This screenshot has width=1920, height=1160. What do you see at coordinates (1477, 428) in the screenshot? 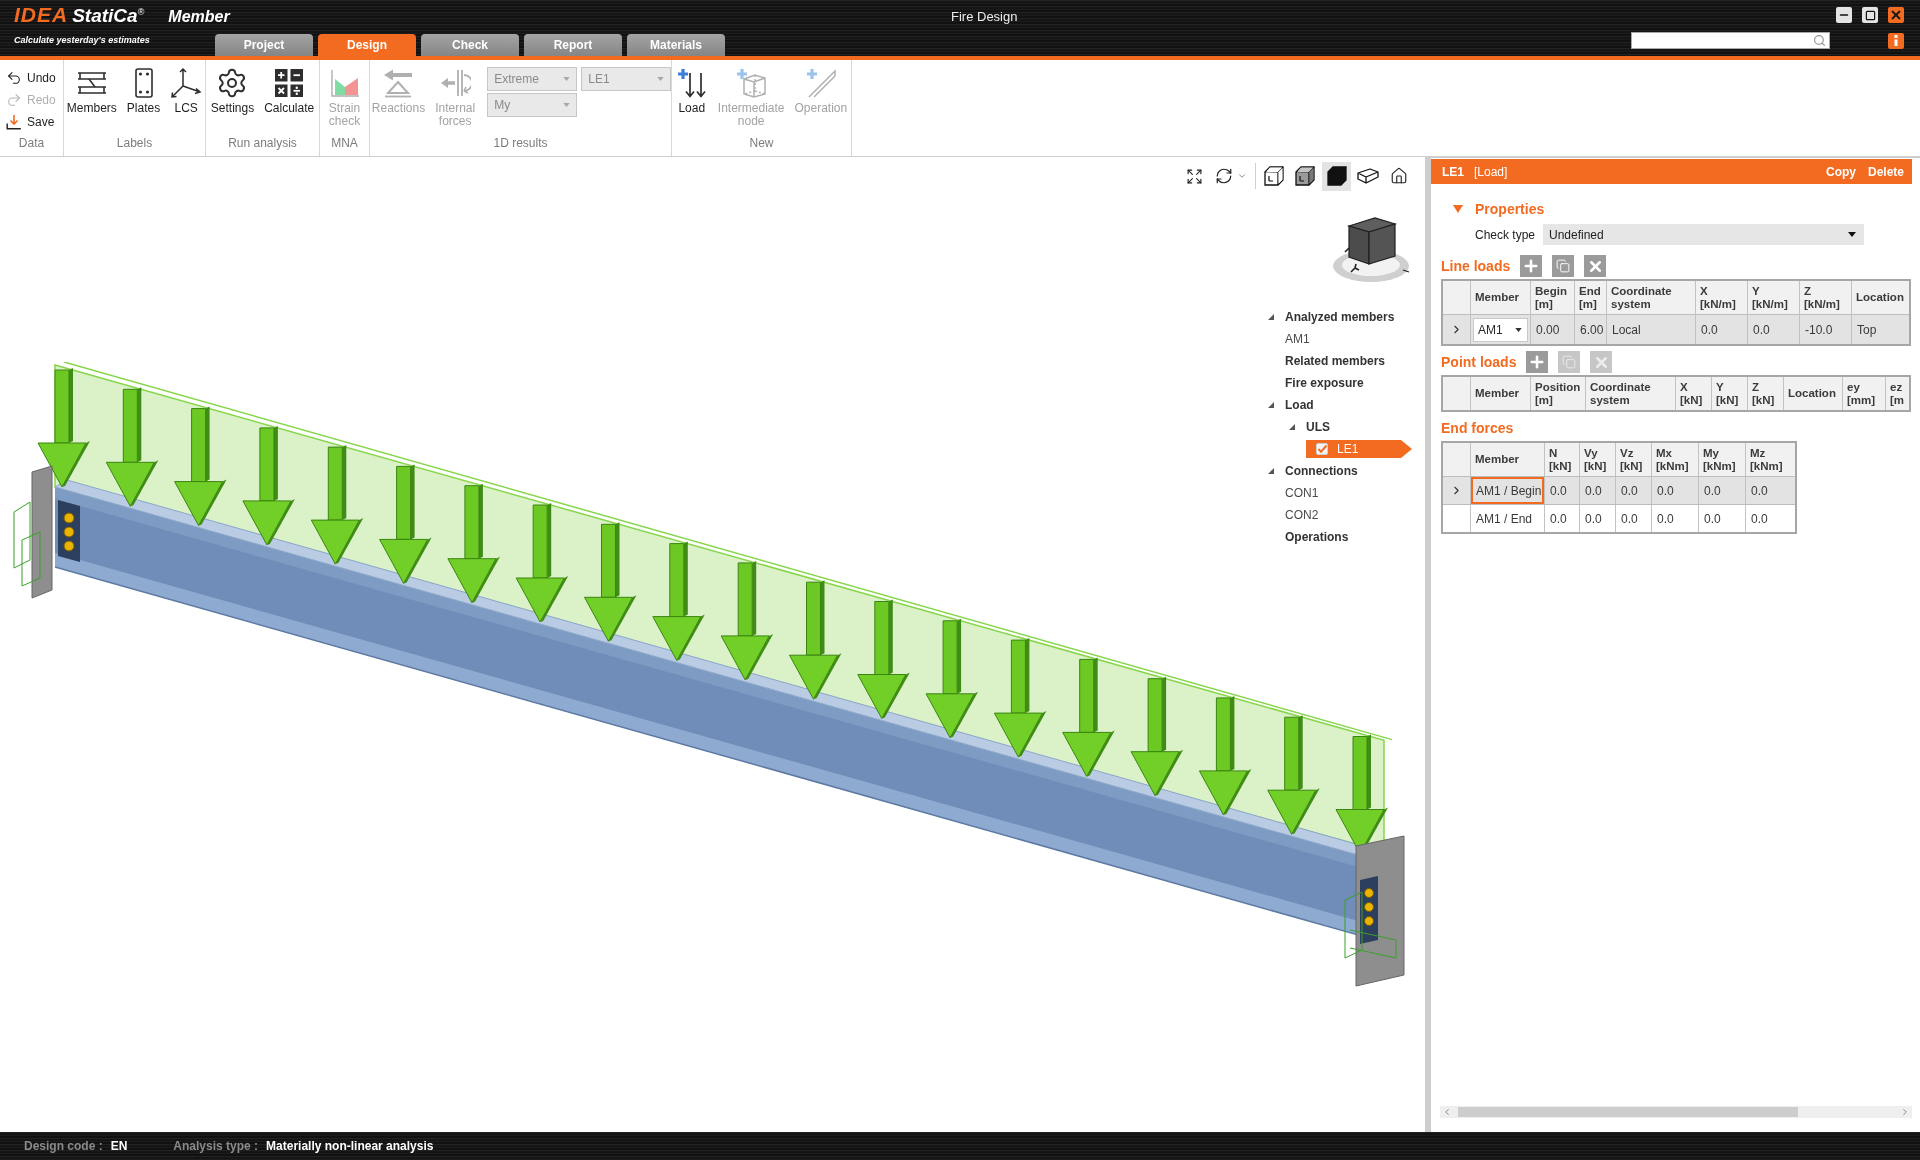
I see `section-title: End forces` at bounding box center [1477, 428].